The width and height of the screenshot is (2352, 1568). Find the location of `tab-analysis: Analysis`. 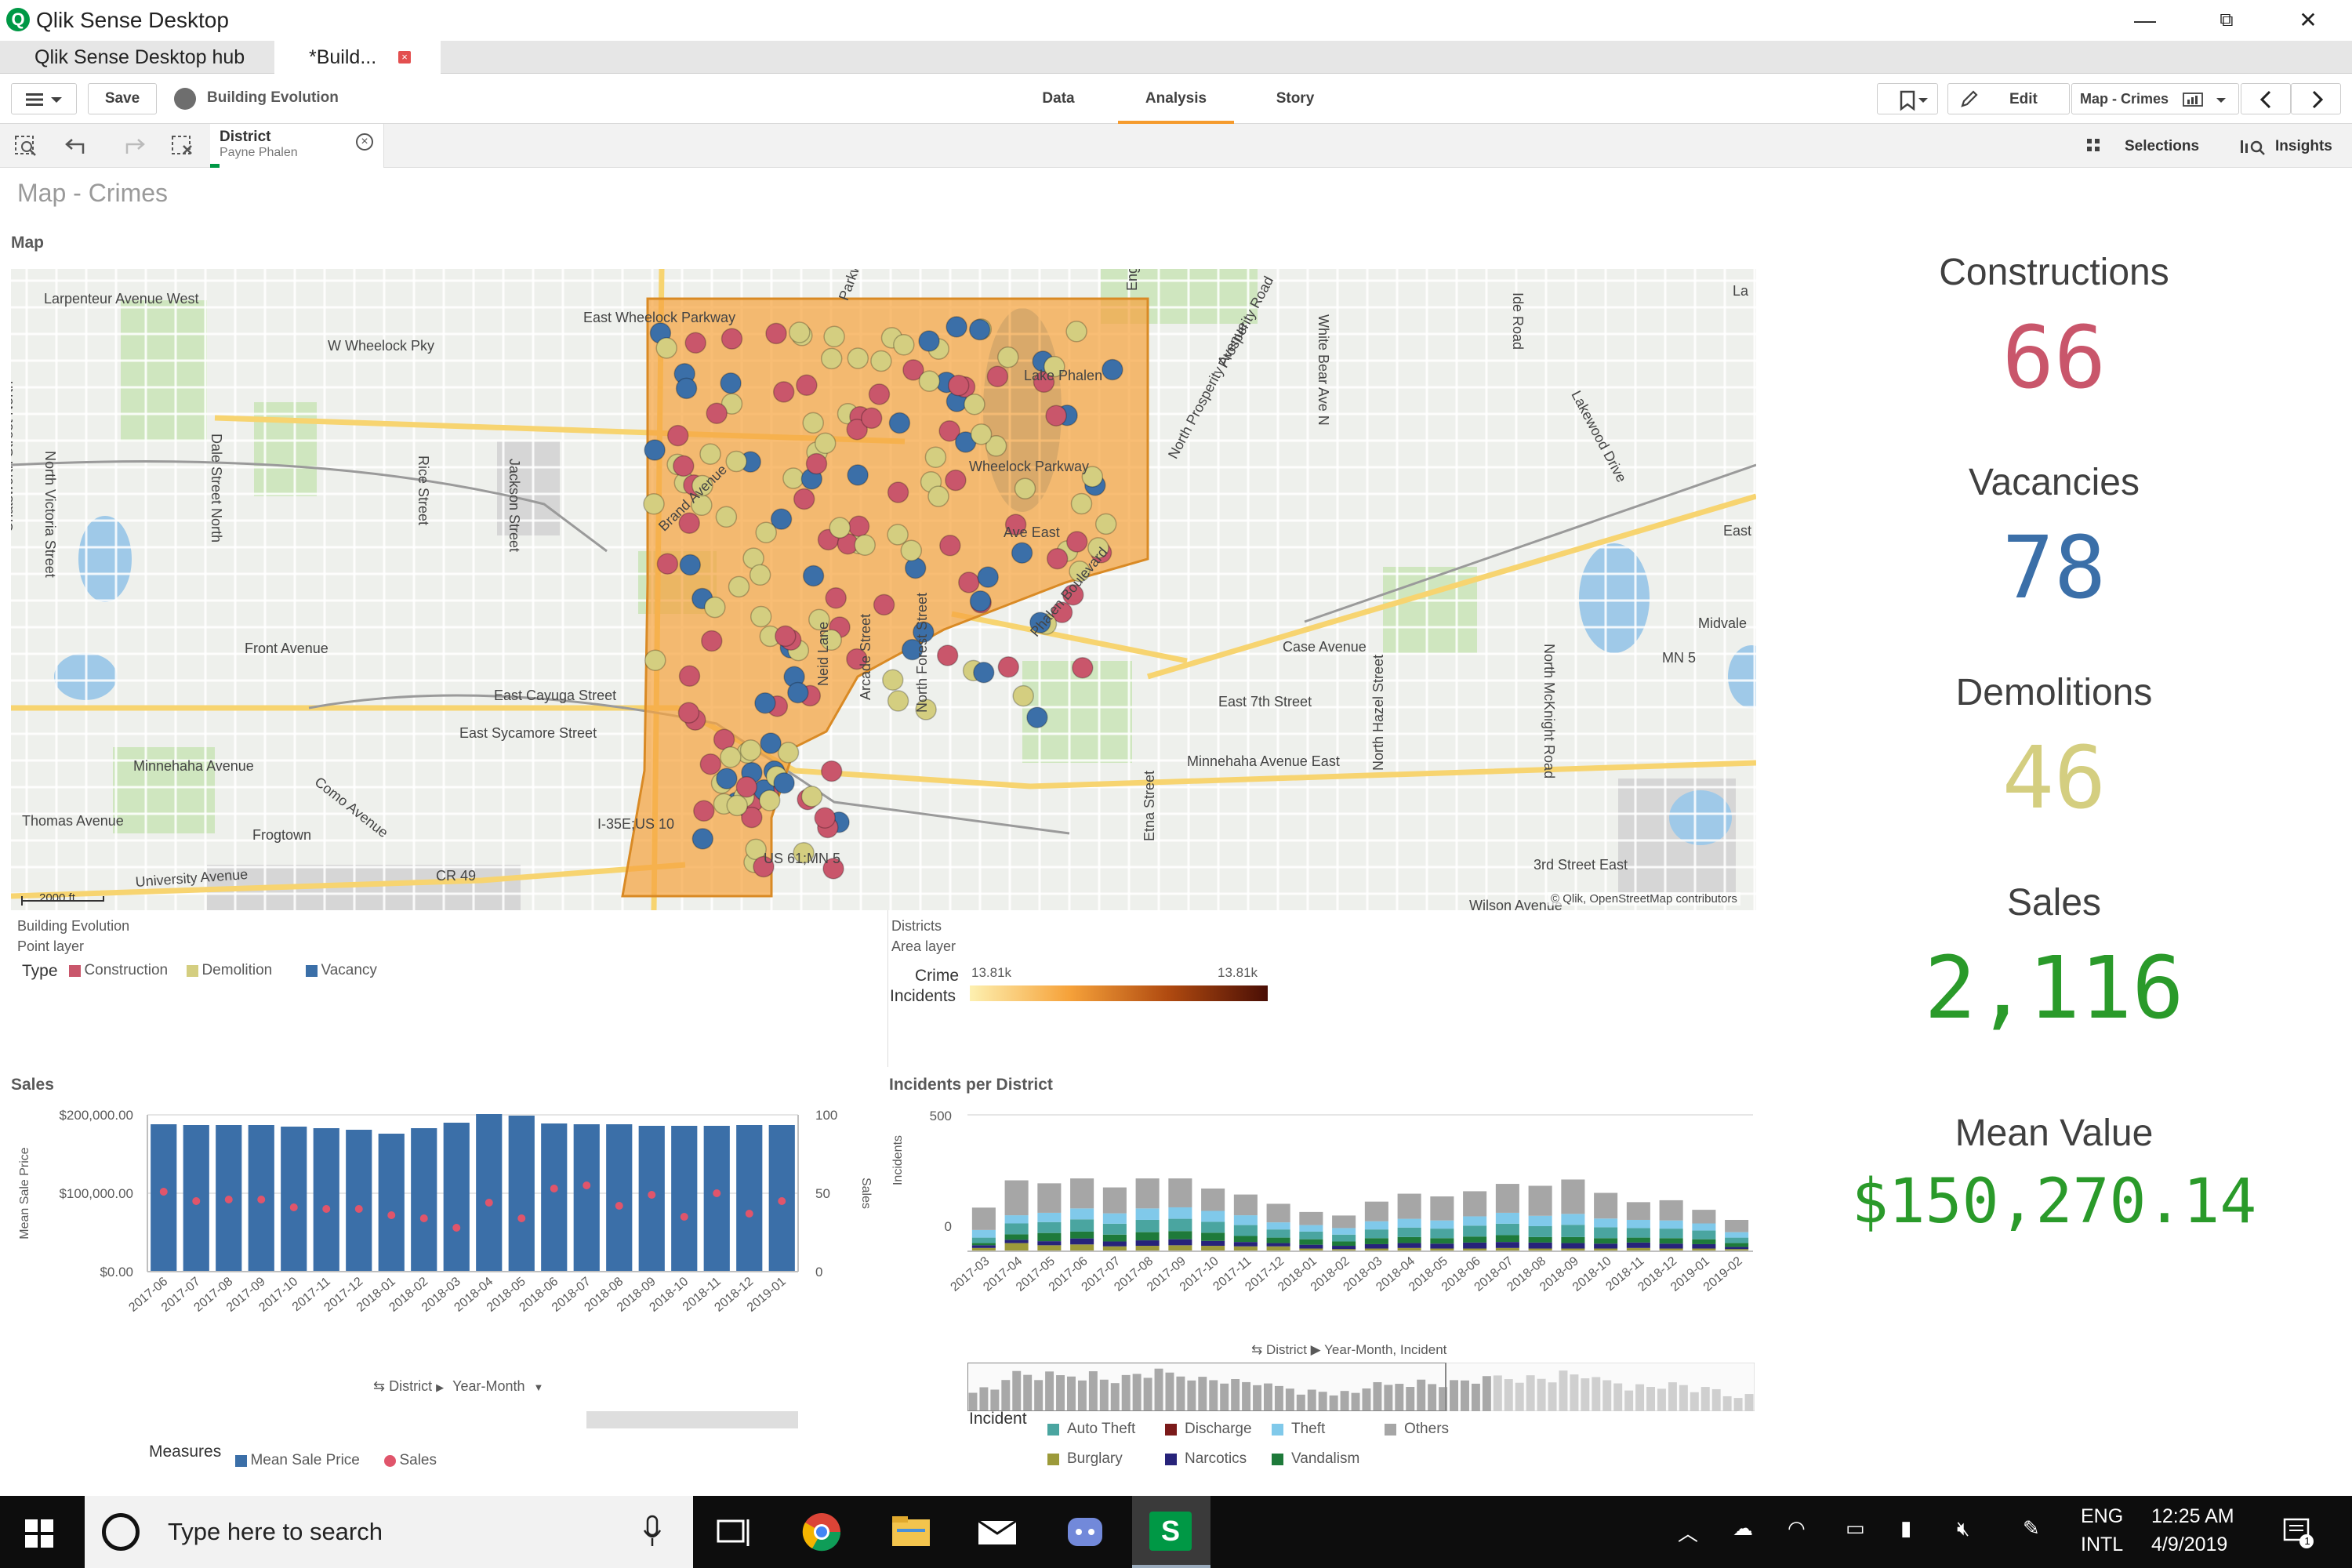

tab-analysis: Analysis is located at coordinates (1176, 99).